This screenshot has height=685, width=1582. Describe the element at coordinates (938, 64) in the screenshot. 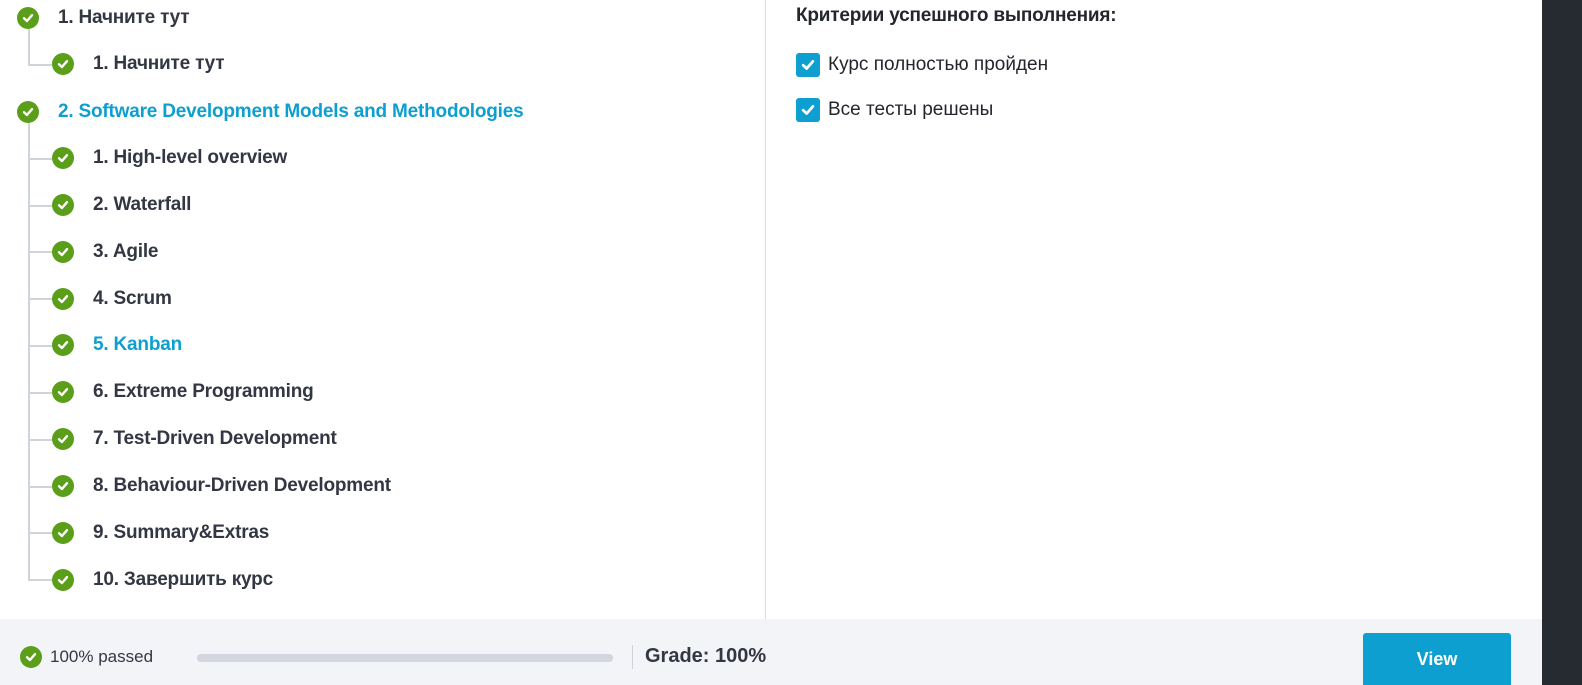

I see `criterion-label: Курс полностью пройден` at that location.